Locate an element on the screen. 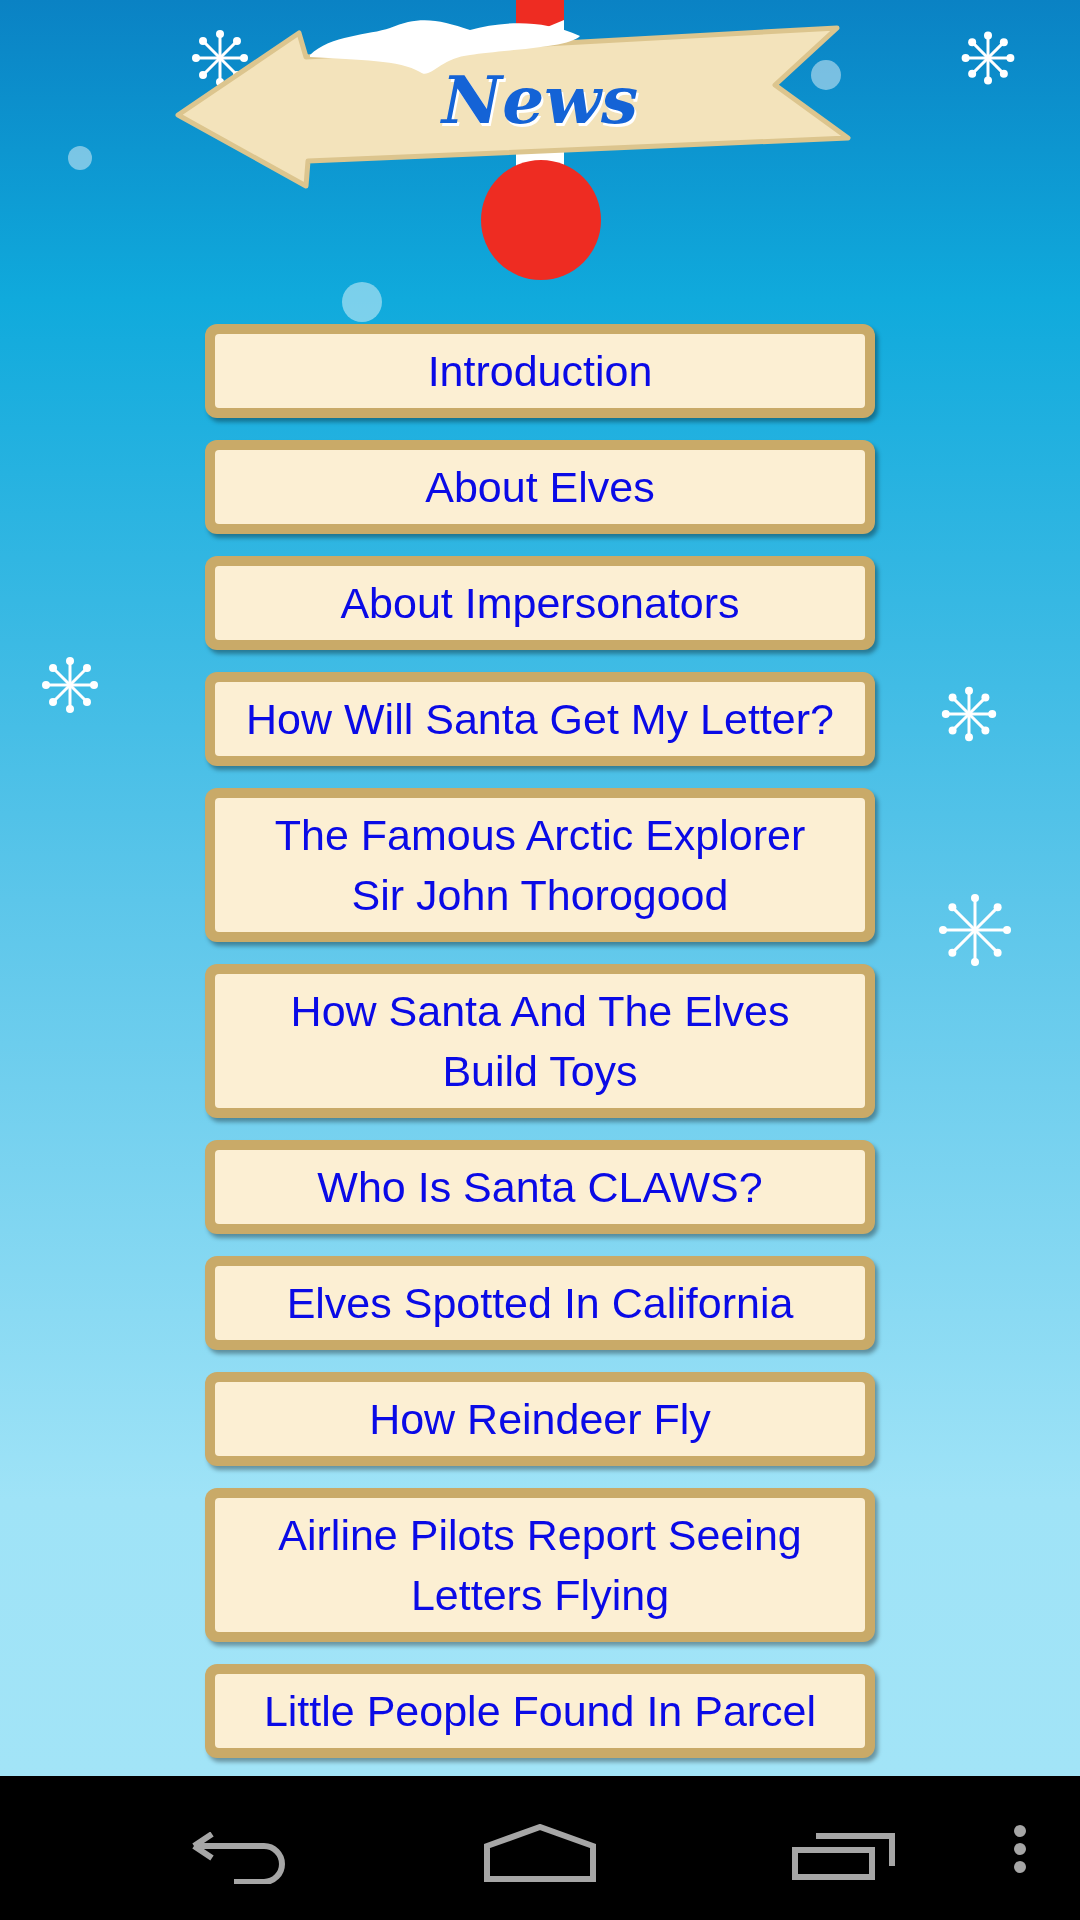 Image resolution: width=1080 pixels, height=1920 pixels. article-button: The Famous Arctic Explorer Sir John Thorogood is located at coordinates (540, 865).